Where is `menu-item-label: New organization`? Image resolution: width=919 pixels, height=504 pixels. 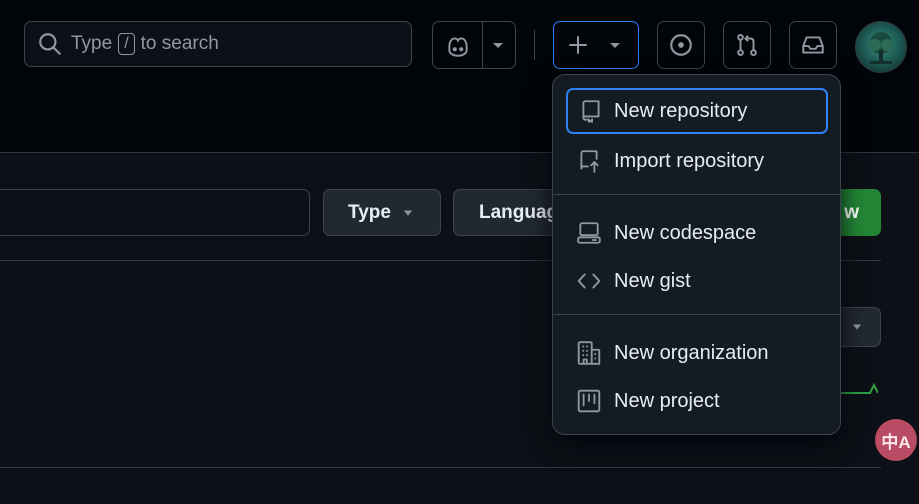 menu-item-label: New organization is located at coordinates (691, 352).